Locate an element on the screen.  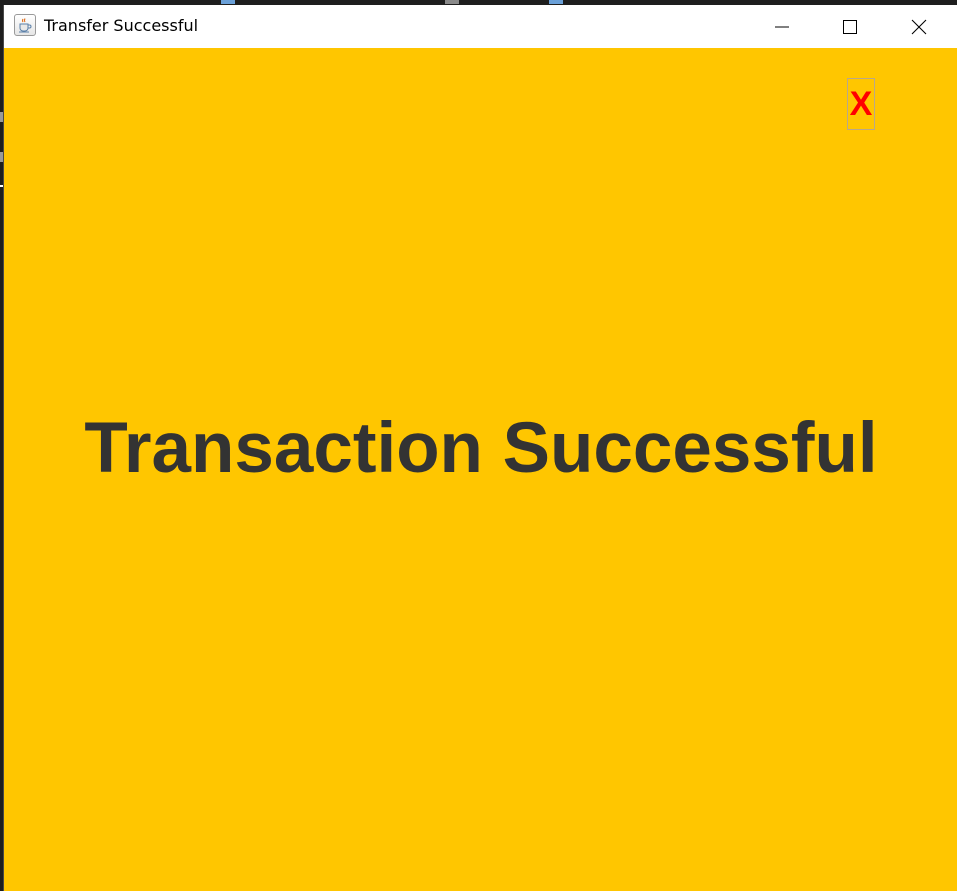
minimize-icon is located at coordinates (782, 26).